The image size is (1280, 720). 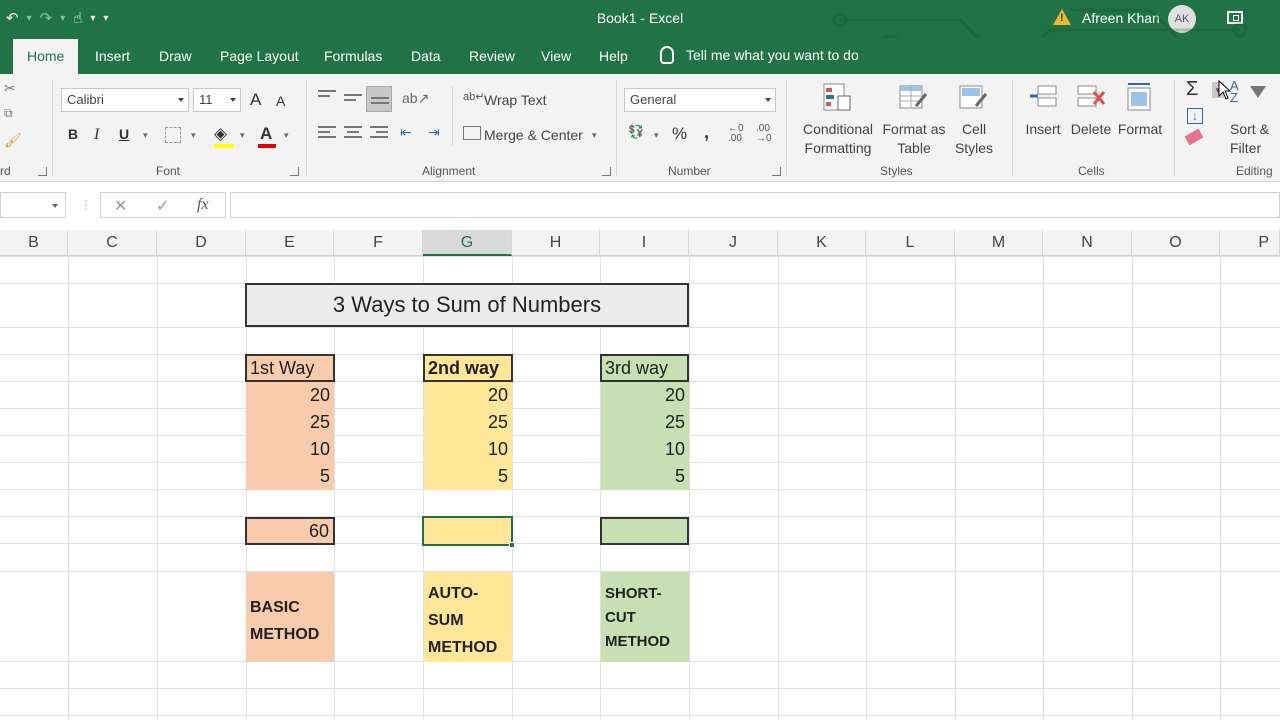 I want to click on orientation-icon: ab↗, so click(x=415, y=98).